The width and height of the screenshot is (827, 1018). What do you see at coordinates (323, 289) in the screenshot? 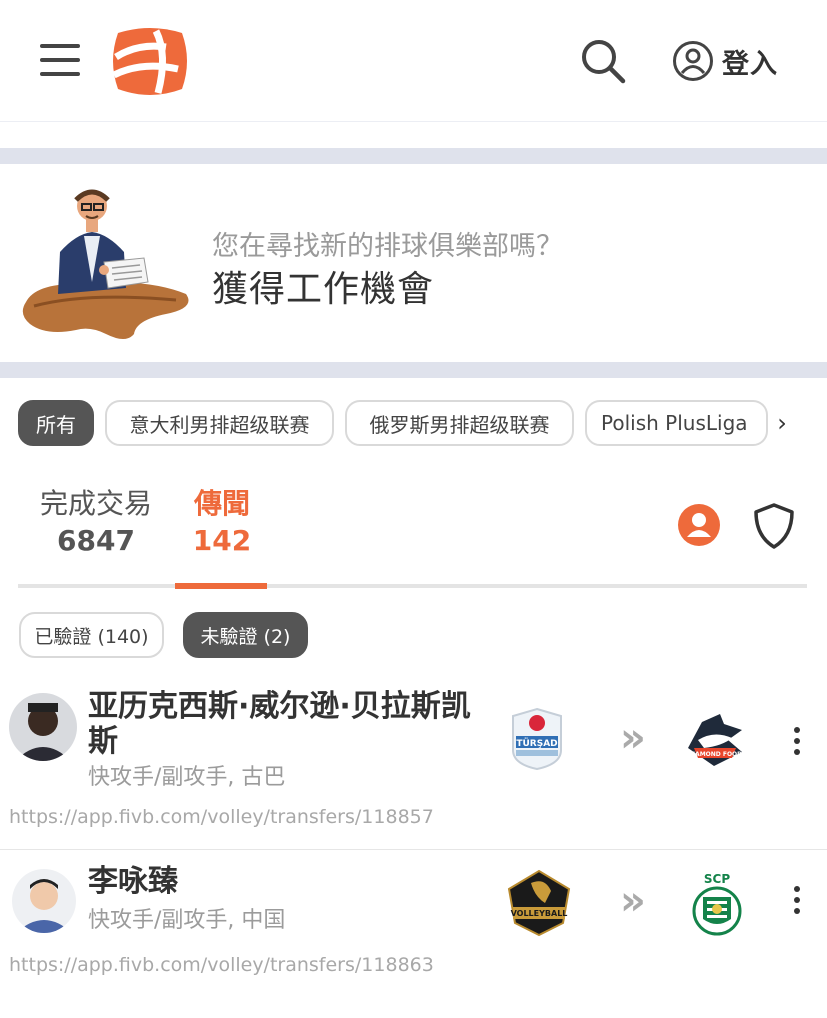
I see `banner-title: 獲得工作機會` at bounding box center [323, 289].